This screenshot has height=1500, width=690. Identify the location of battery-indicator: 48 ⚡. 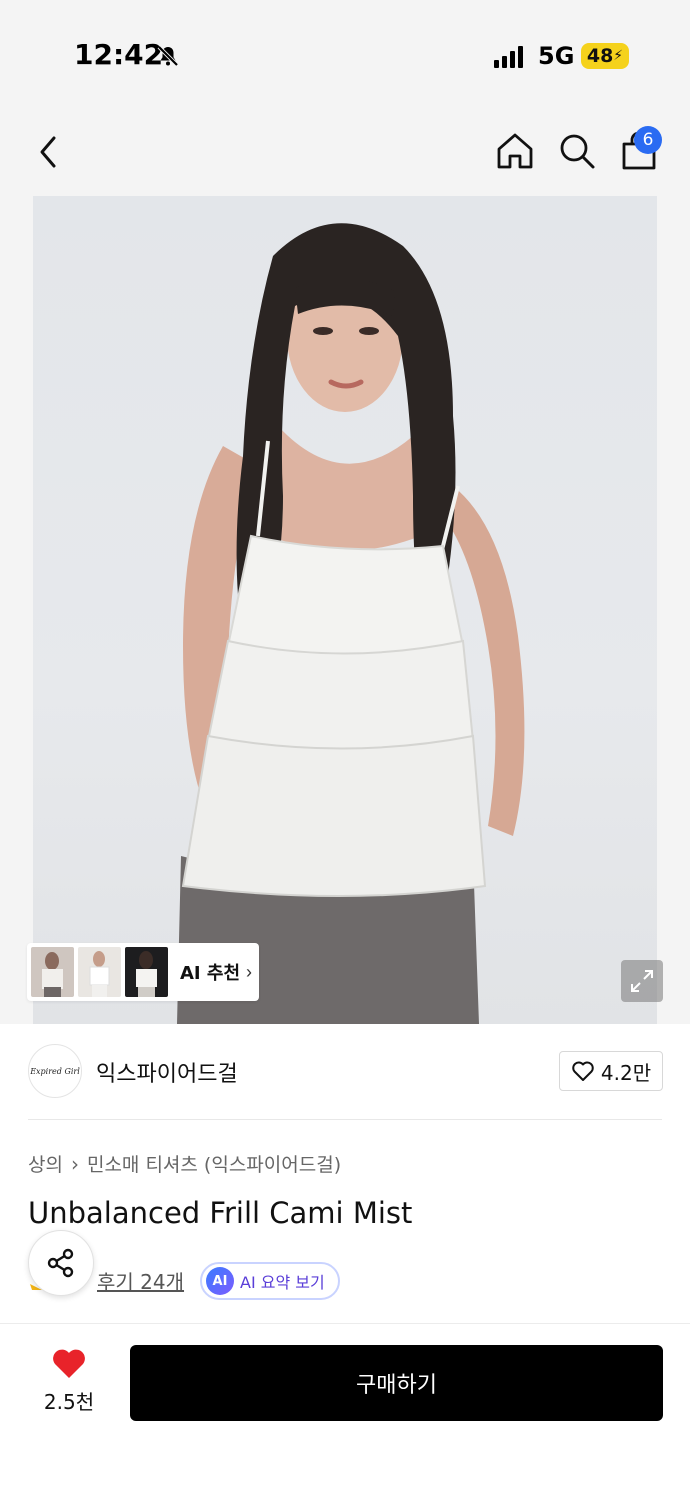
(605, 56).